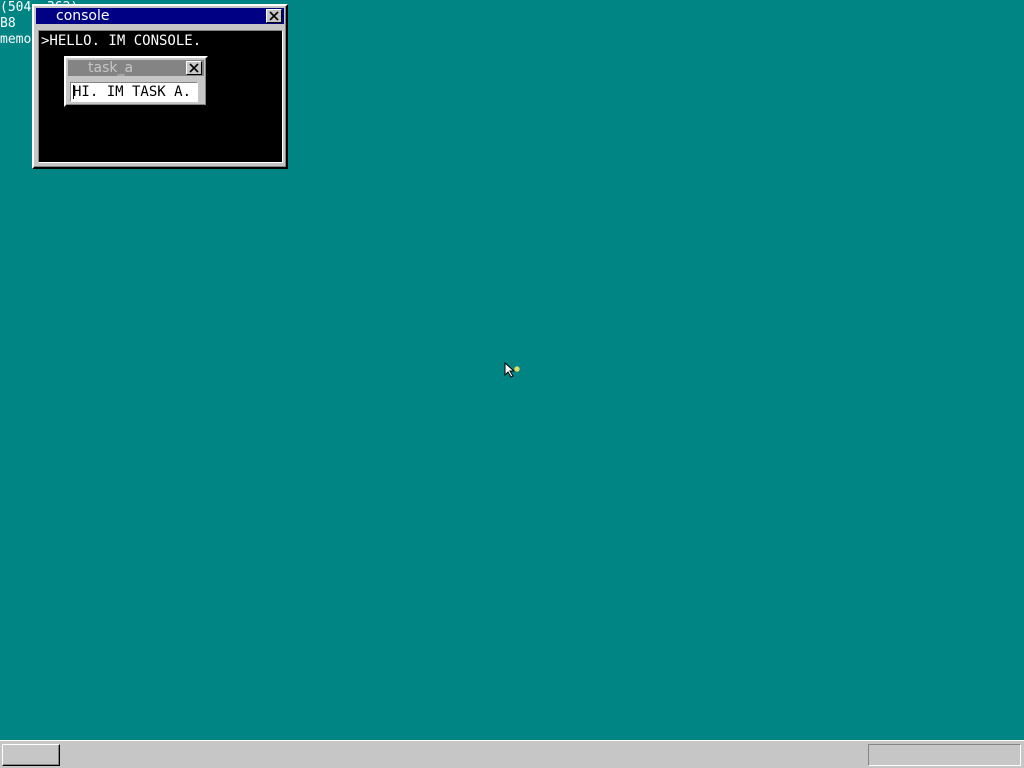 Image resolution: width=1024 pixels, height=768 pixels. What do you see at coordinates (160, 16) in the screenshot?
I see `console-titlebar: console` at bounding box center [160, 16].